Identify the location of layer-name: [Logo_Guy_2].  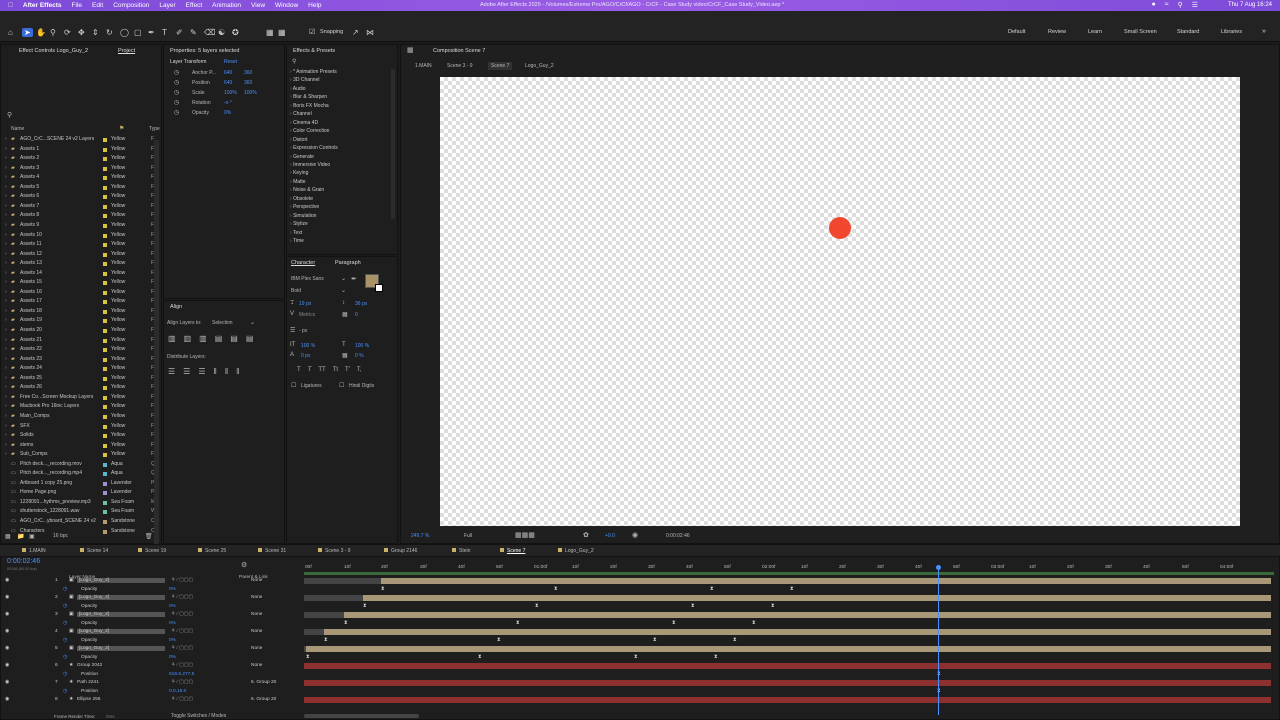
(121, 580).